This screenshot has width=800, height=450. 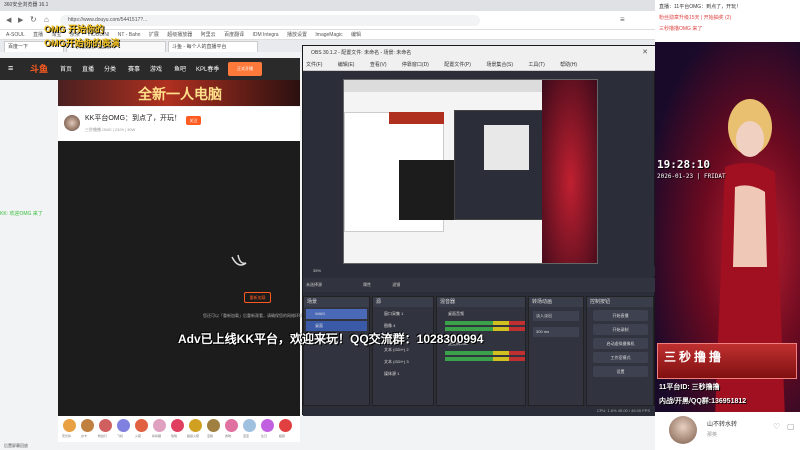 I want to click on source-item: 窗口采集 1, so click(x=403, y=314).